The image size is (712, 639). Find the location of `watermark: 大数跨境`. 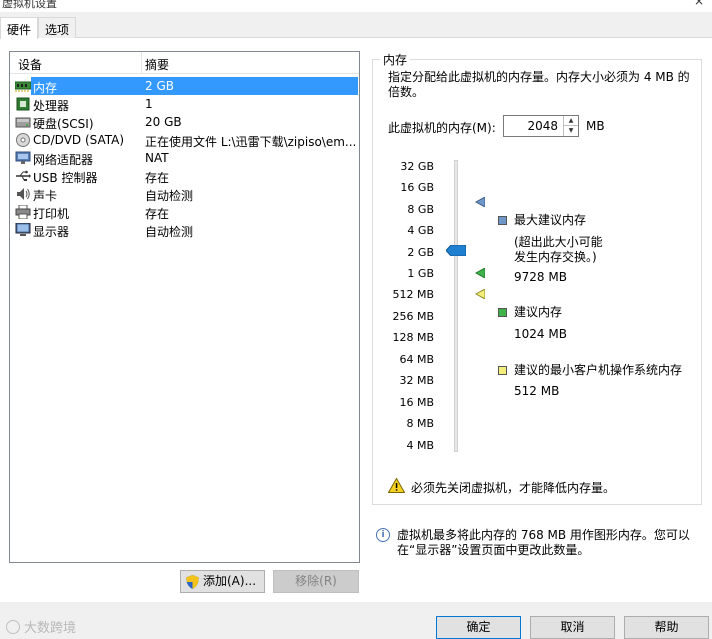

watermark: 大数跨境 is located at coordinates (41, 626).